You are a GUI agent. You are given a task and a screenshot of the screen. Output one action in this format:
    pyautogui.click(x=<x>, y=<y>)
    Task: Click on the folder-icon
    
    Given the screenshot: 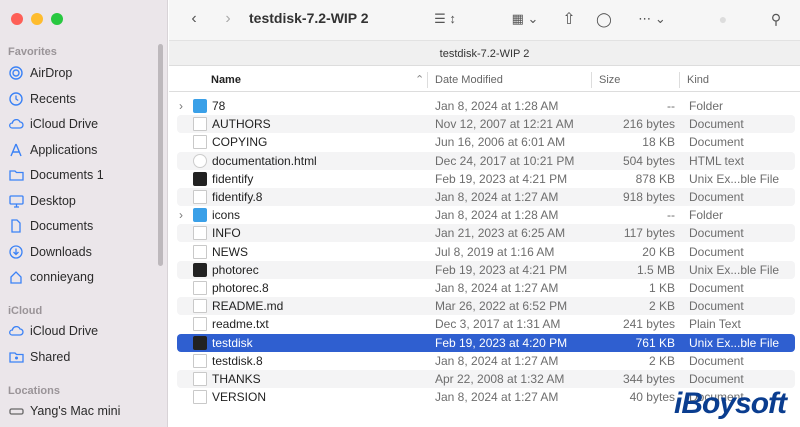 What is the action you would take?
    pyautogui.click(x=200, y=106)
    